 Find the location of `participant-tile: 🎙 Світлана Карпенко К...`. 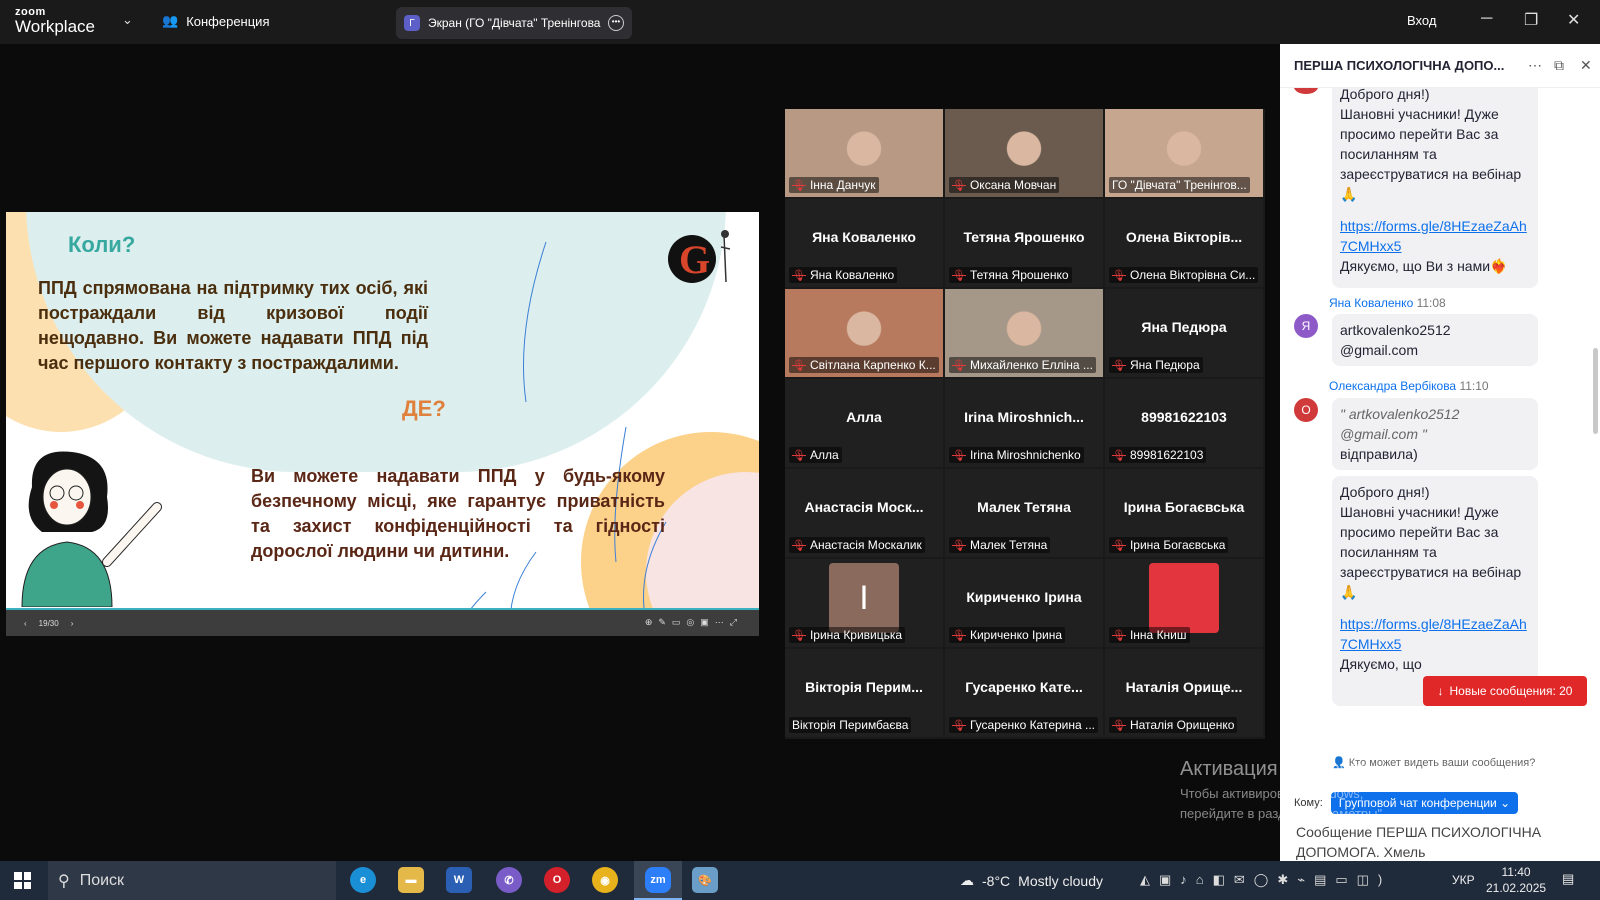

participant-tile: 🎙 Світлана Карпенко К... is located at coordinates (864, 333).